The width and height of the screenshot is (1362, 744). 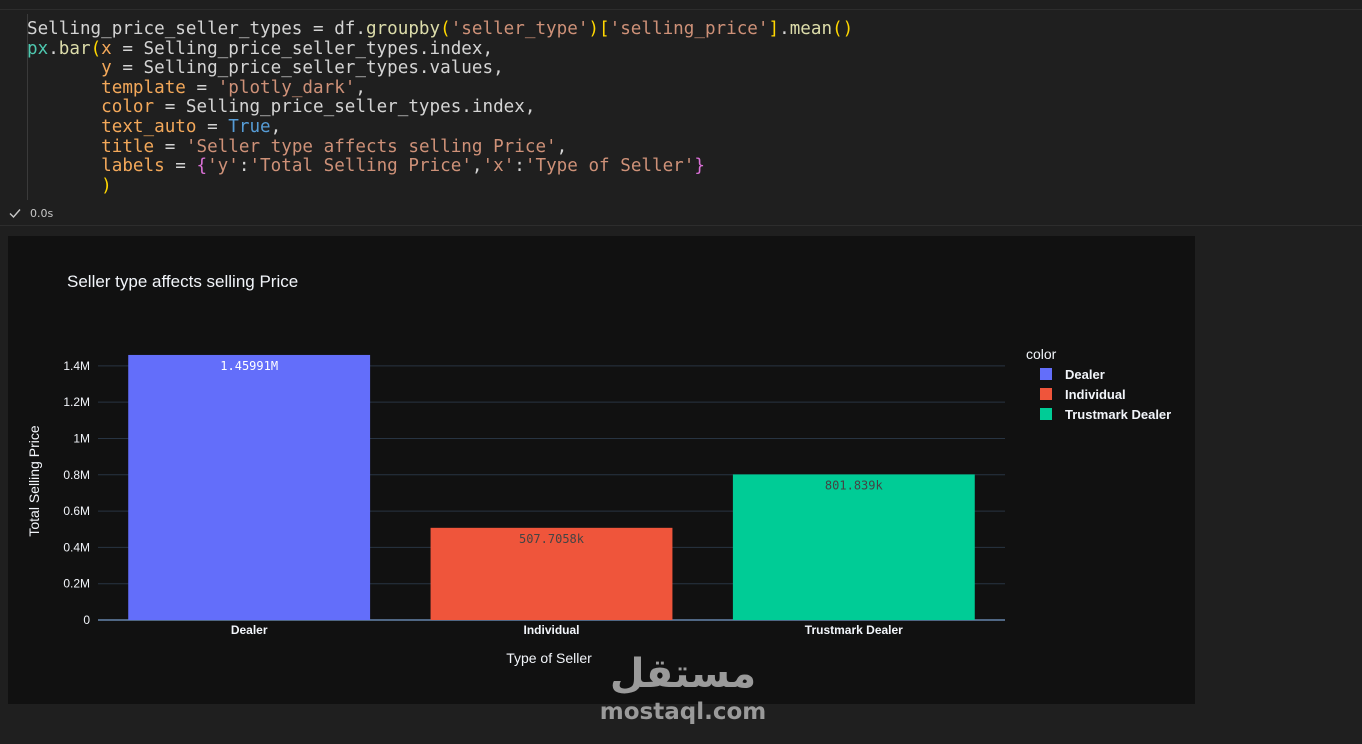 What do you see at coordinates (854, 630) in the screenshot?
I see `x-tick-label: Trustmark Dealer` at bounding box center [854, 630].